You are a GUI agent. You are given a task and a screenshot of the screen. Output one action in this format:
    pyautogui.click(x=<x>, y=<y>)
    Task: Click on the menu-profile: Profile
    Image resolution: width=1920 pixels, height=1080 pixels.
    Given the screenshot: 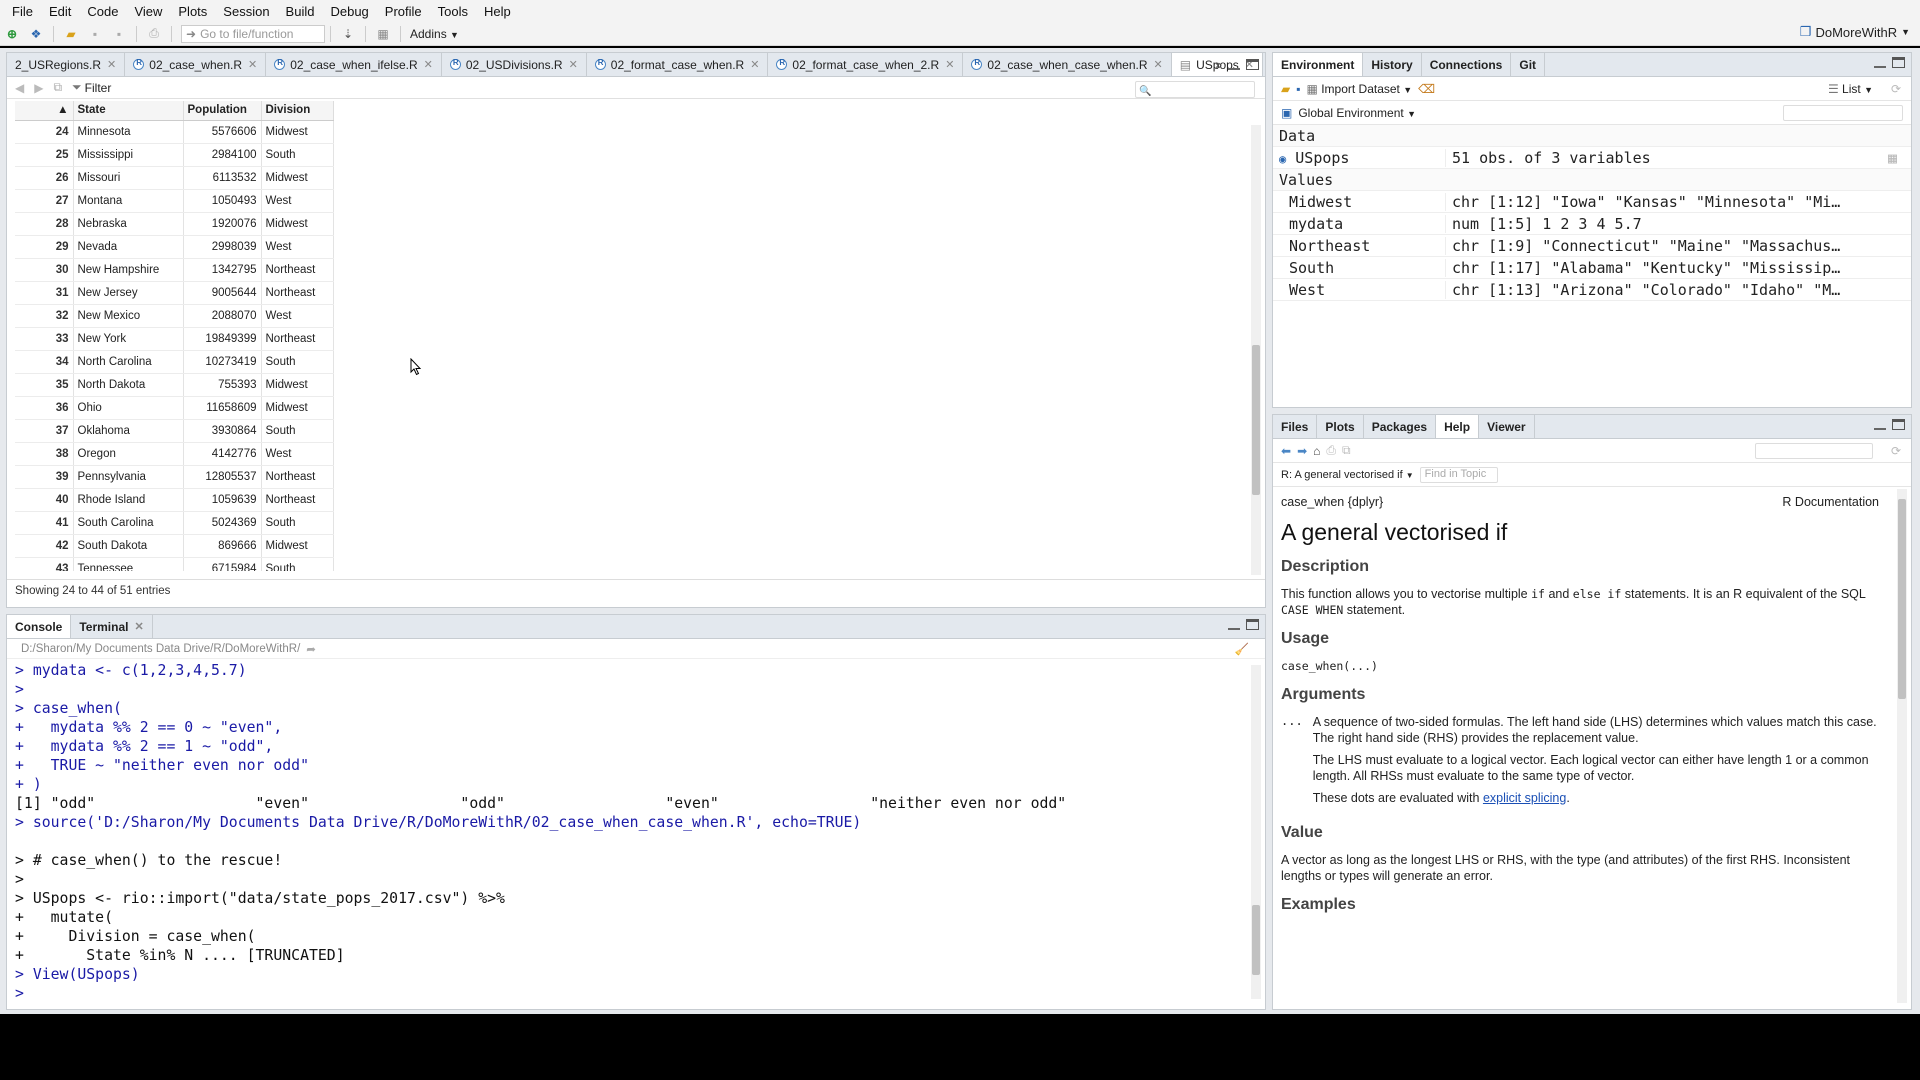 What is the action you would take?
    pyautogui.click(x=403, y=11)
    